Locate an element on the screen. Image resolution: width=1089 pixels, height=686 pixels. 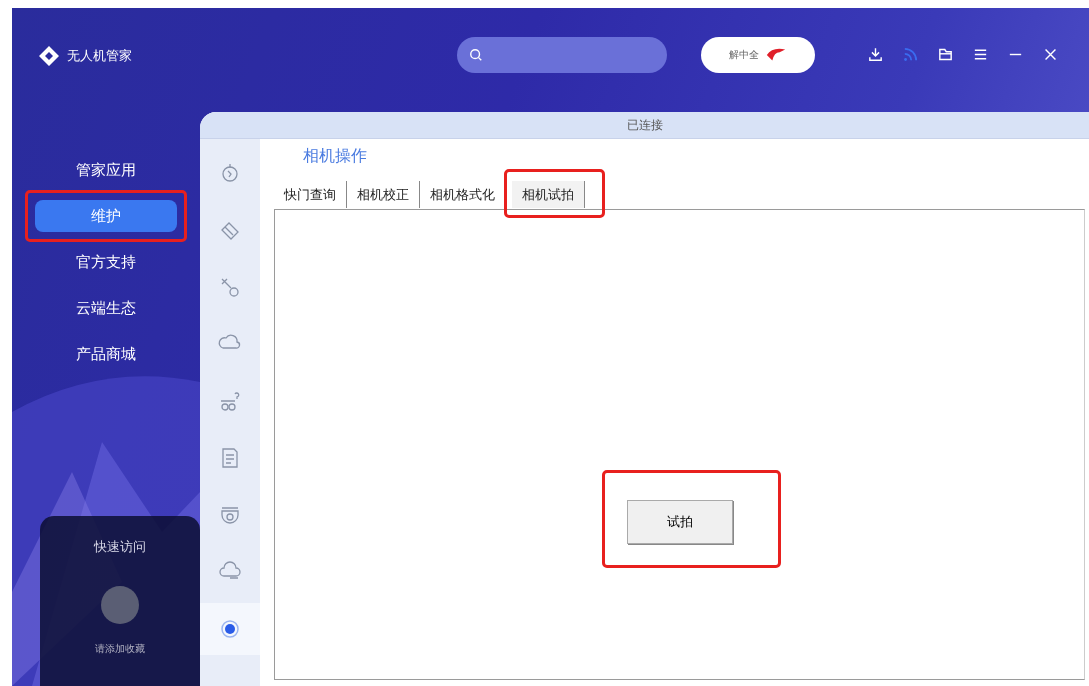
tab: 快门查询 is located at coordinates (310, 194).